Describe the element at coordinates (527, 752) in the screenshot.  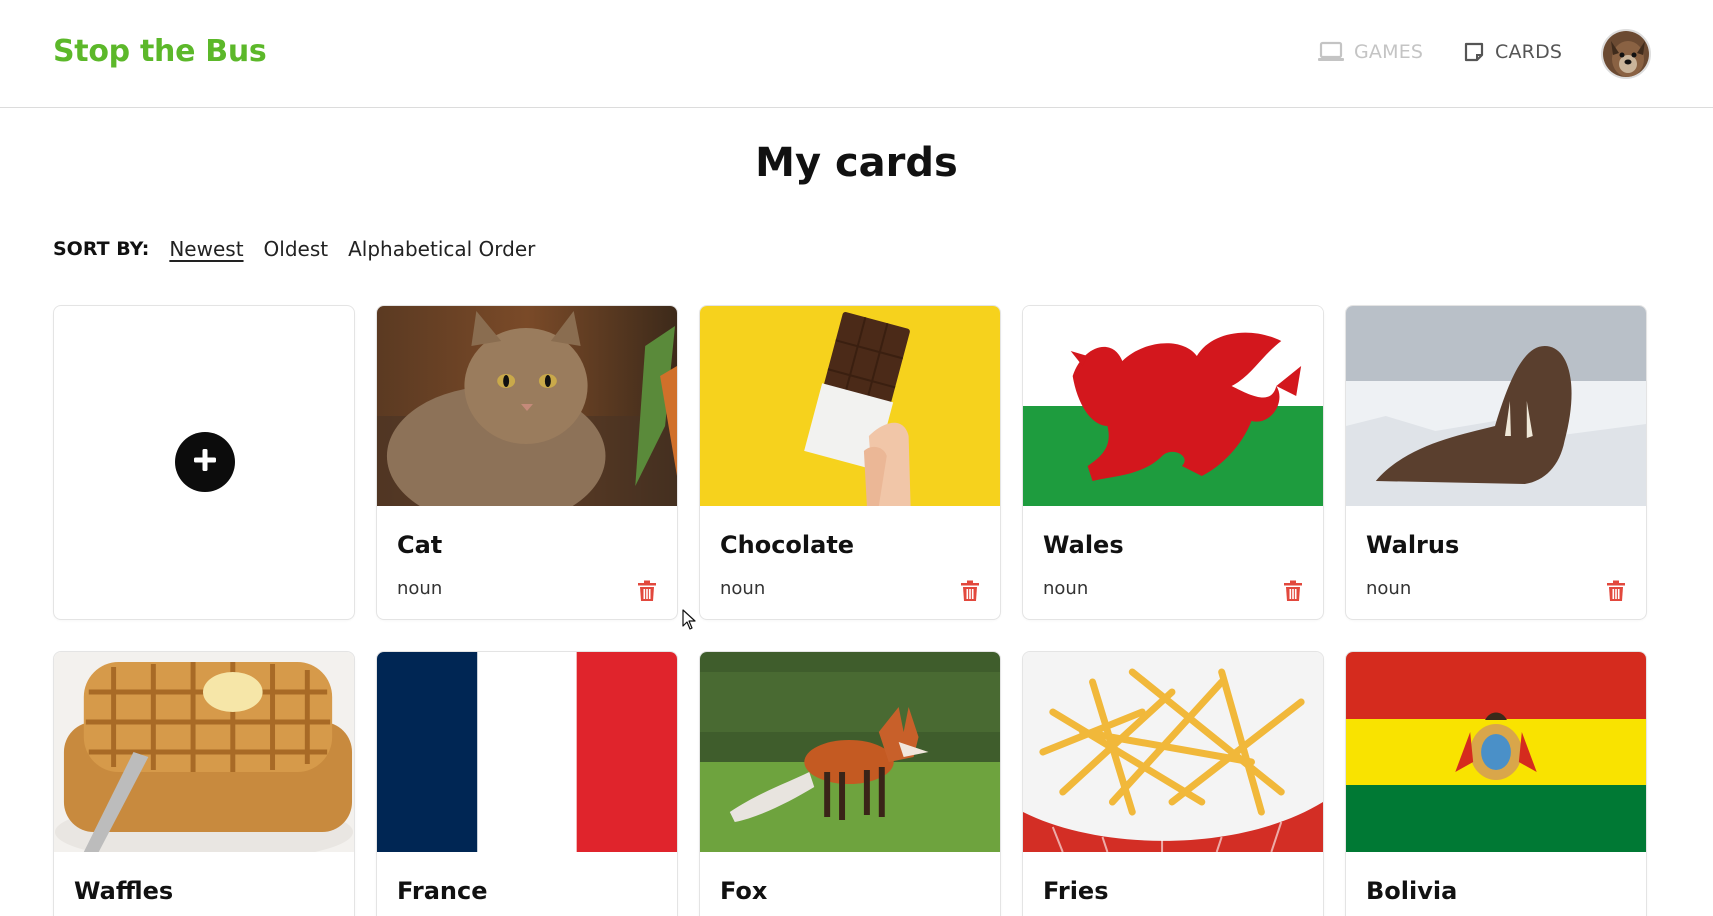
I see `france-flag-image` at that location.